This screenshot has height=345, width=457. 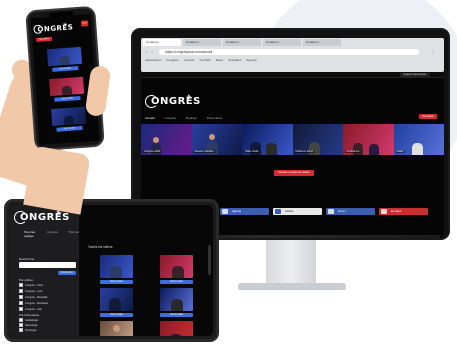 What do you see at coordinates (403, 211) in the screenshot?
I see `tile-live: En direct` at bounding box center [403, 211].